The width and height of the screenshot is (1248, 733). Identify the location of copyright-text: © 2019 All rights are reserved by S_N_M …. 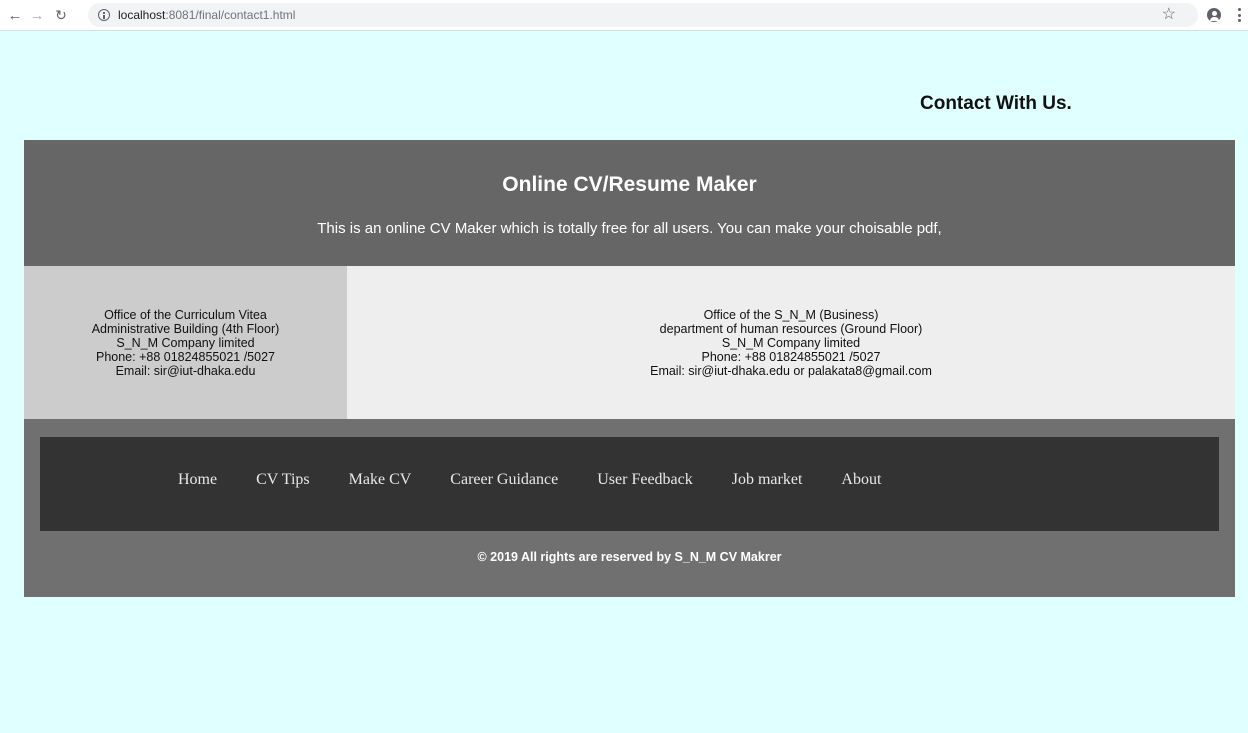
(629, 557).